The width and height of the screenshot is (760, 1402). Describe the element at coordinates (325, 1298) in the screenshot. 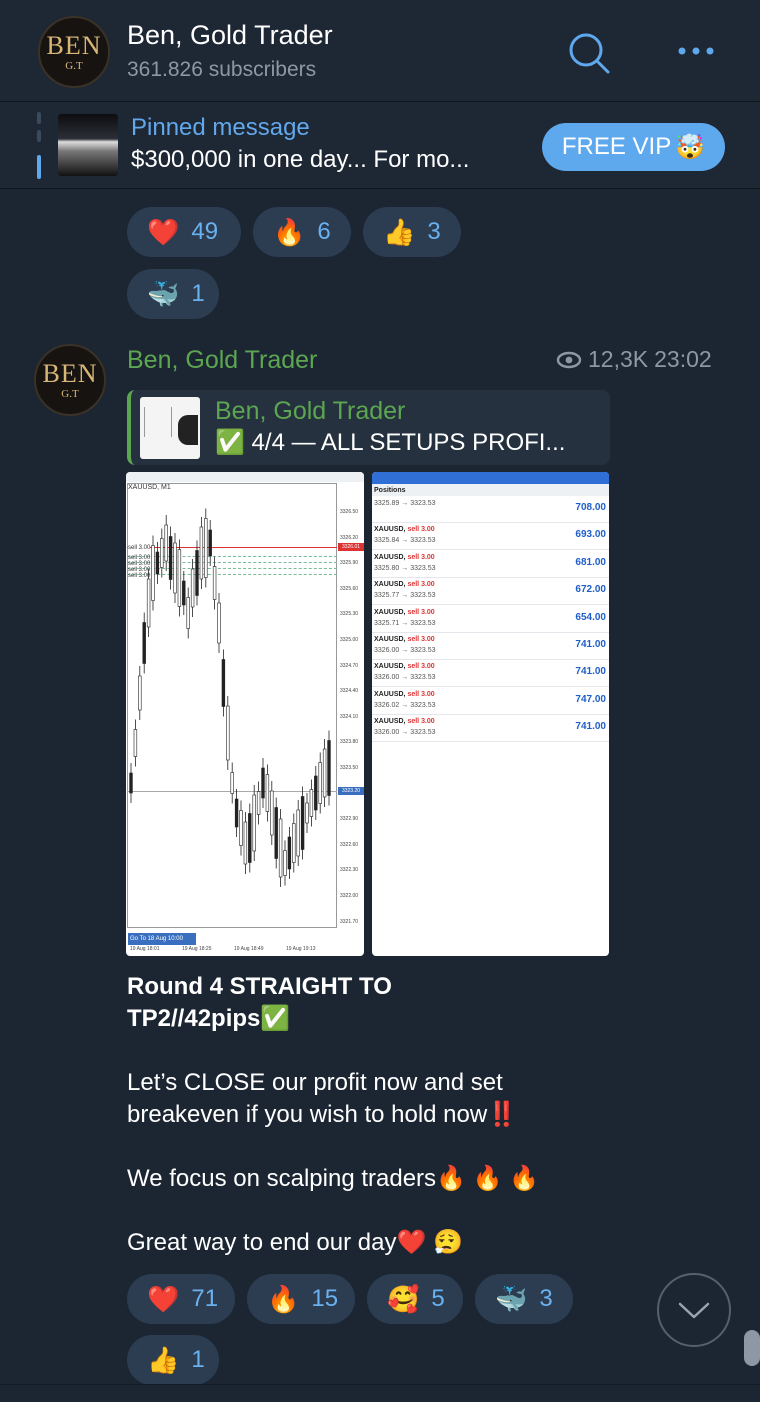

I see `reaction-count: 15` at that location.